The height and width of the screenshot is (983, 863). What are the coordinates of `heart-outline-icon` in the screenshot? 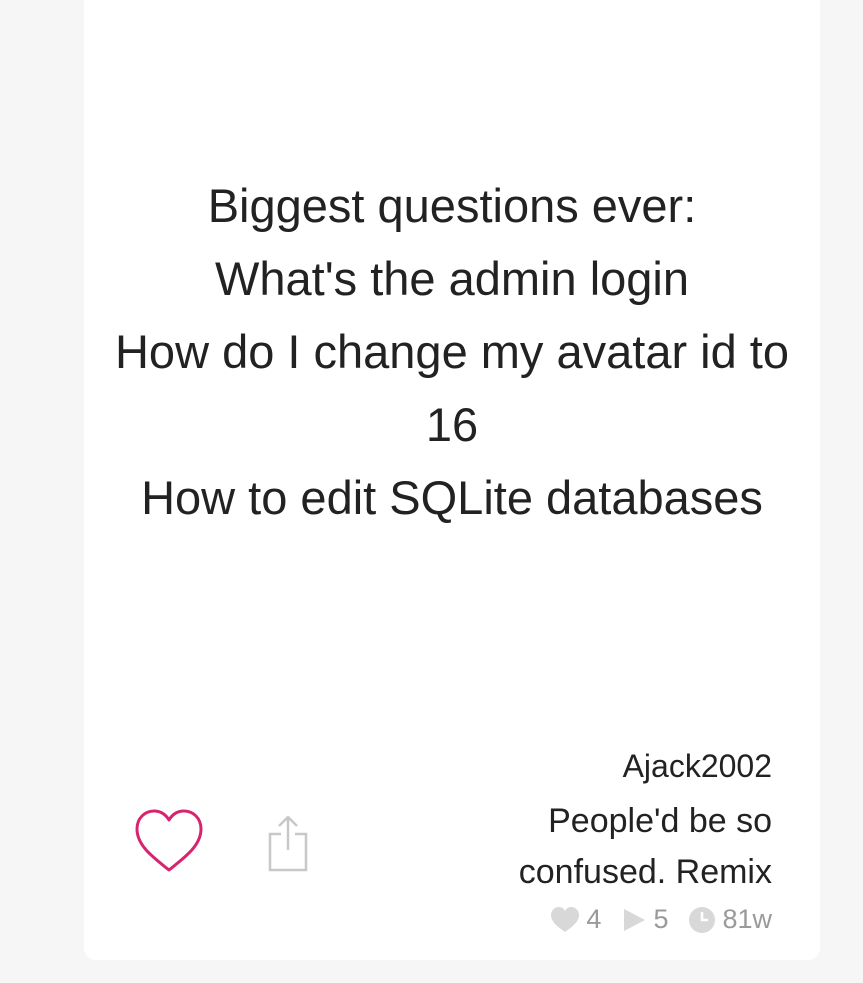 It's located at (169, 840).